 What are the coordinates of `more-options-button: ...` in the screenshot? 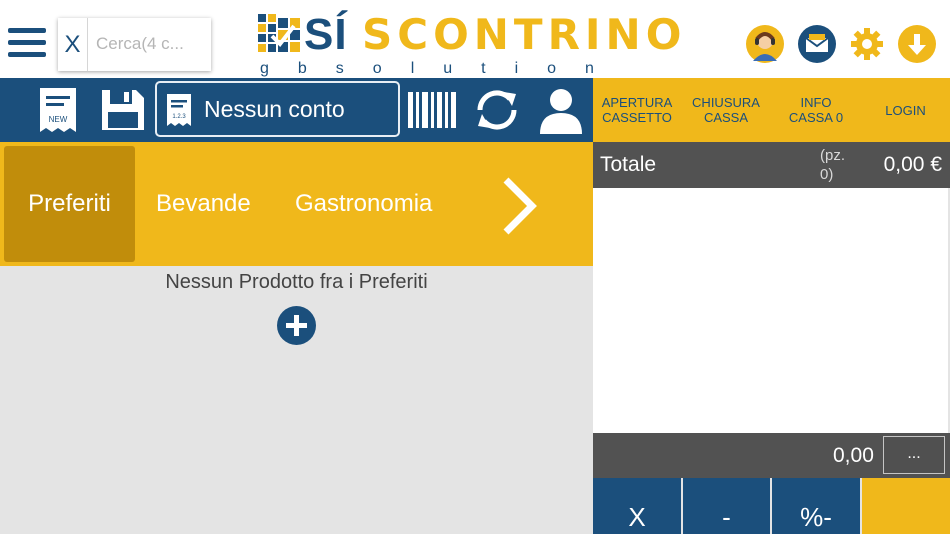 It's located at (914, 455).